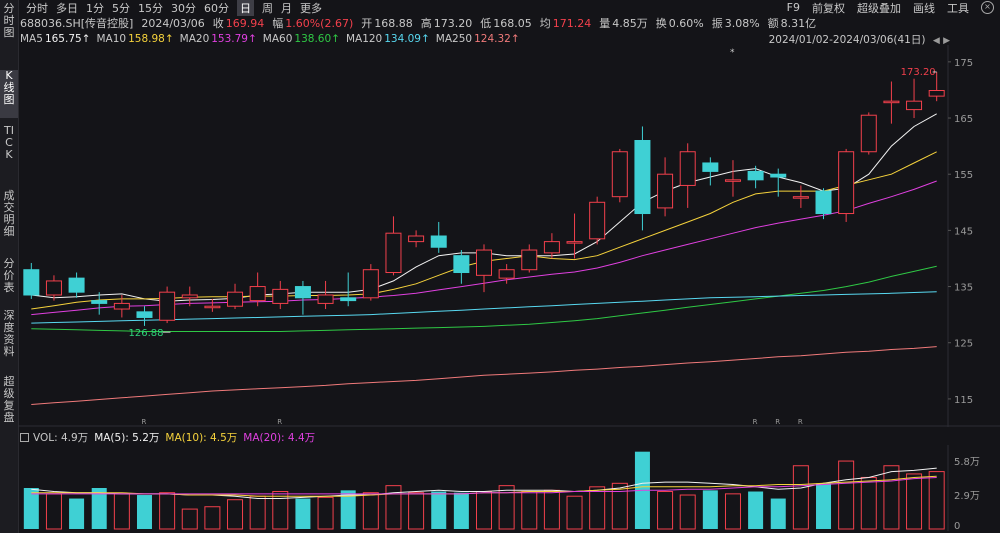 The width and height of the screenshot is (1000, 533). What do you see at coordinates (732, 53) in the screenshot?
I see `star-marker: *` at bounding box center [732, 53].